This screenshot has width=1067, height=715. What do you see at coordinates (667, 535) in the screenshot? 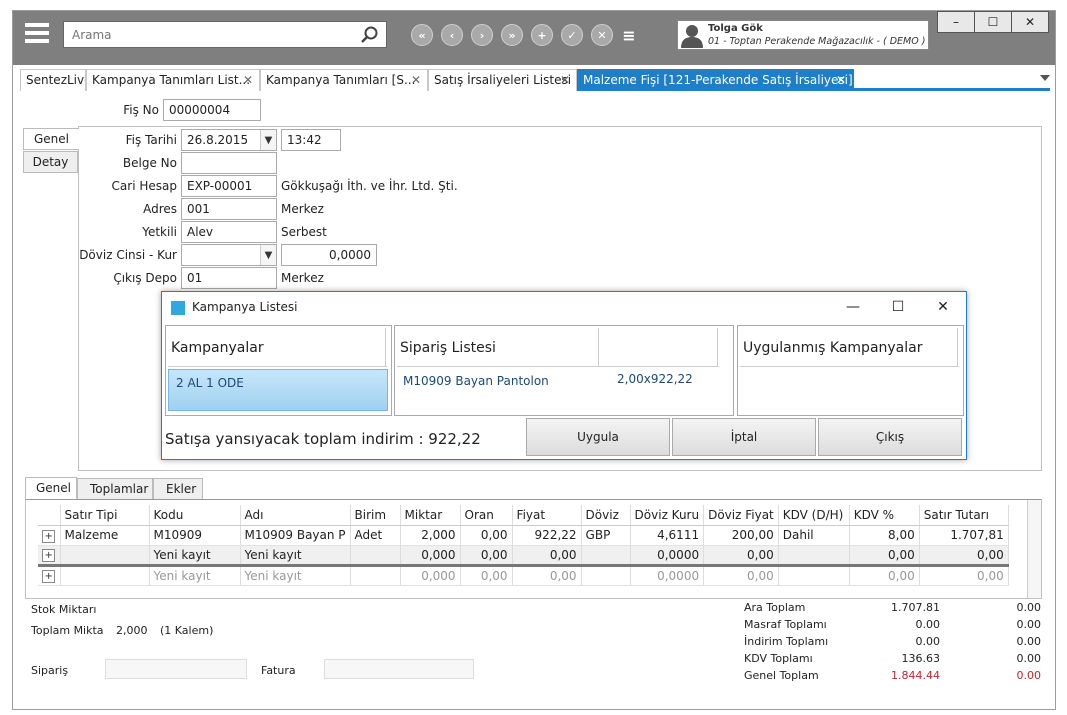
I see `table-cell: 4,6111` at bounding box center [667, 535].